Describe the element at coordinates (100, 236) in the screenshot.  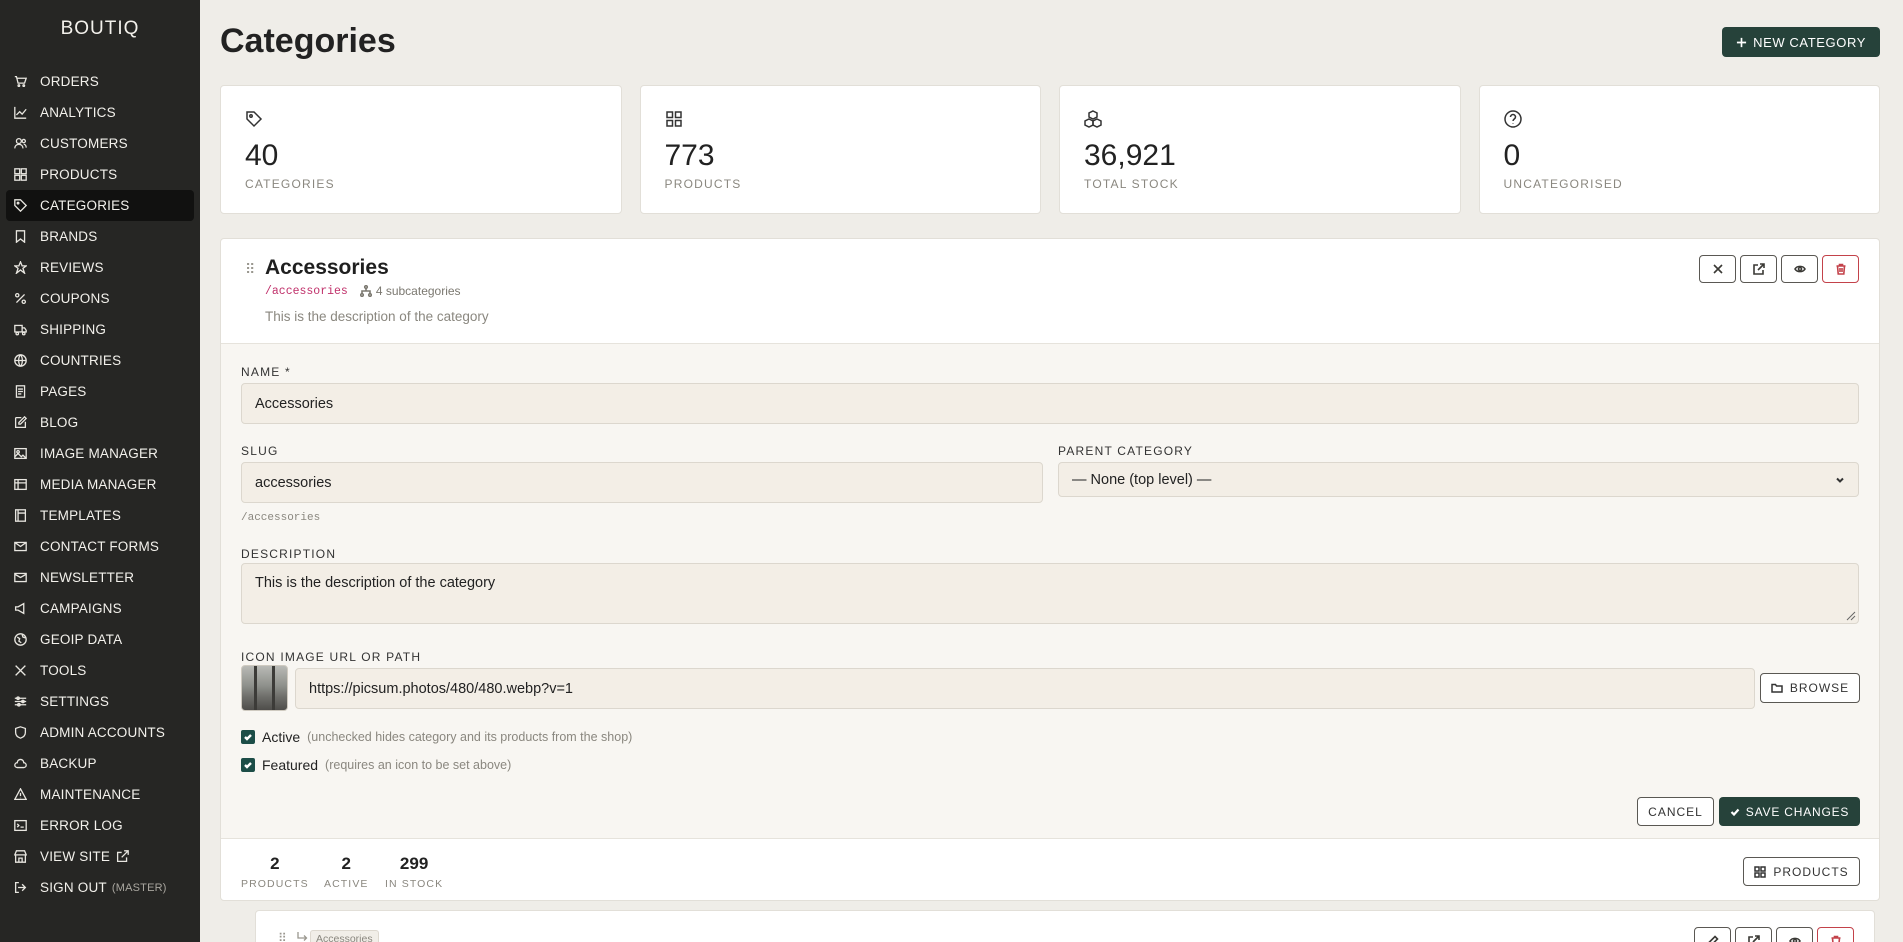
I see `sidebar-item-brands: BRANDS` at that location.